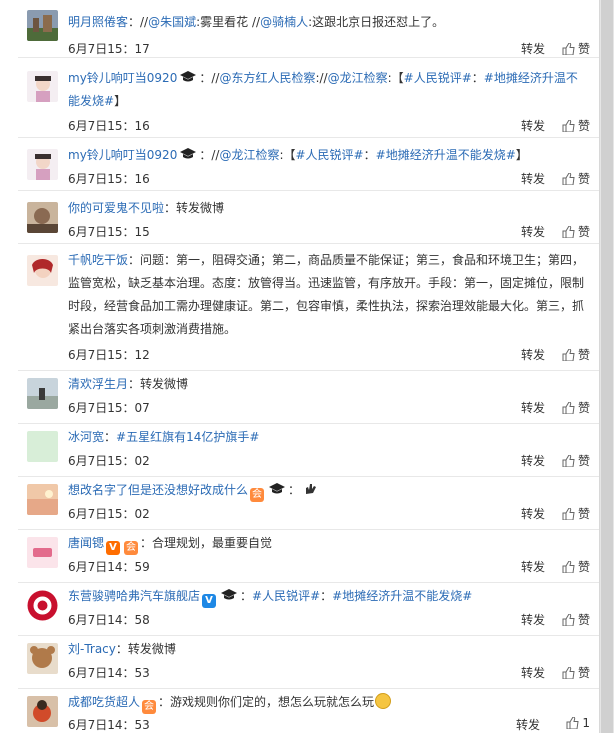 Image resolution: width=614 pixels, height=733 pixels. Describe the element at coordinates (98, 384) in the screenshot. I see `username-link: 清欢浮生月` at that location.